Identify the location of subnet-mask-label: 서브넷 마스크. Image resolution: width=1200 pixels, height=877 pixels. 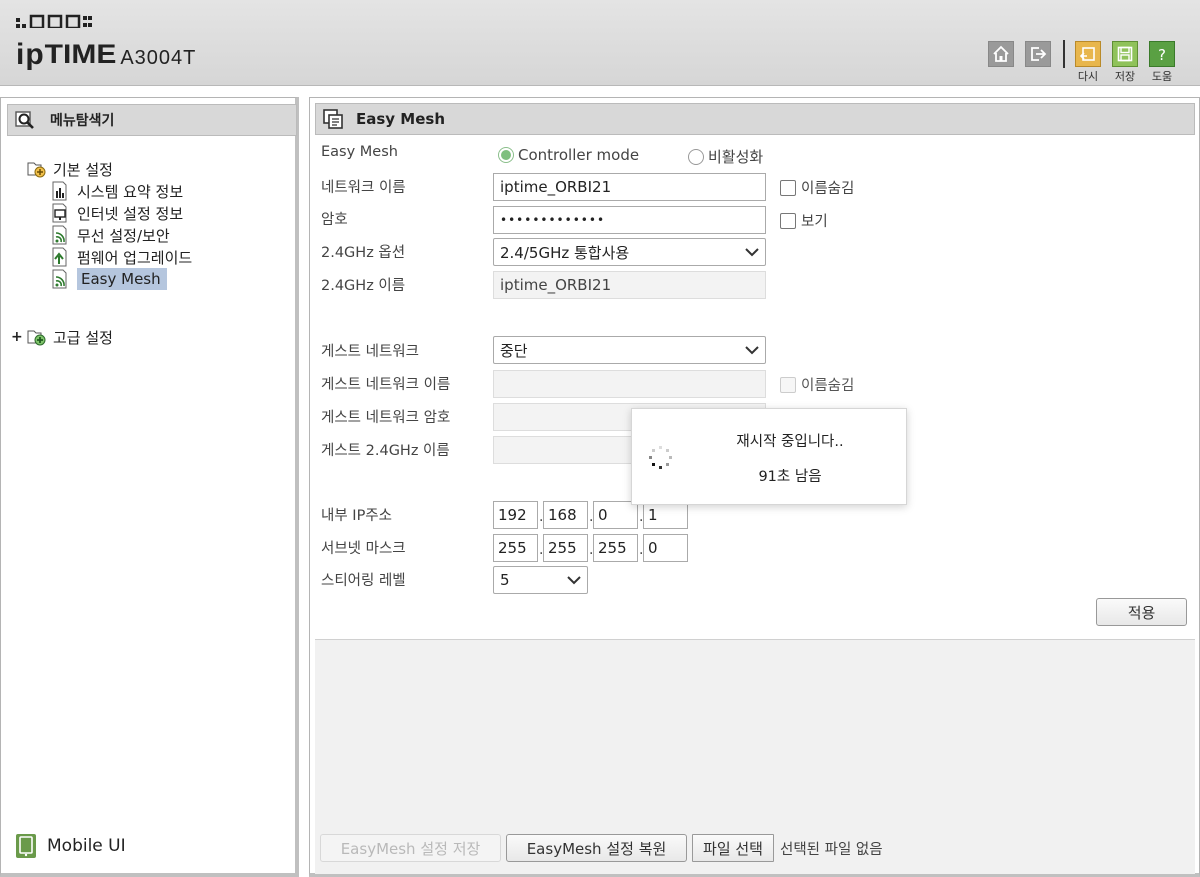
(363, 549).